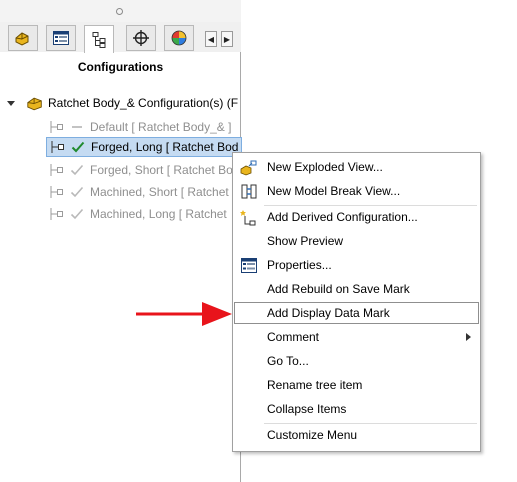  I want to click on expand-arrow-icon, so click(11, 103).